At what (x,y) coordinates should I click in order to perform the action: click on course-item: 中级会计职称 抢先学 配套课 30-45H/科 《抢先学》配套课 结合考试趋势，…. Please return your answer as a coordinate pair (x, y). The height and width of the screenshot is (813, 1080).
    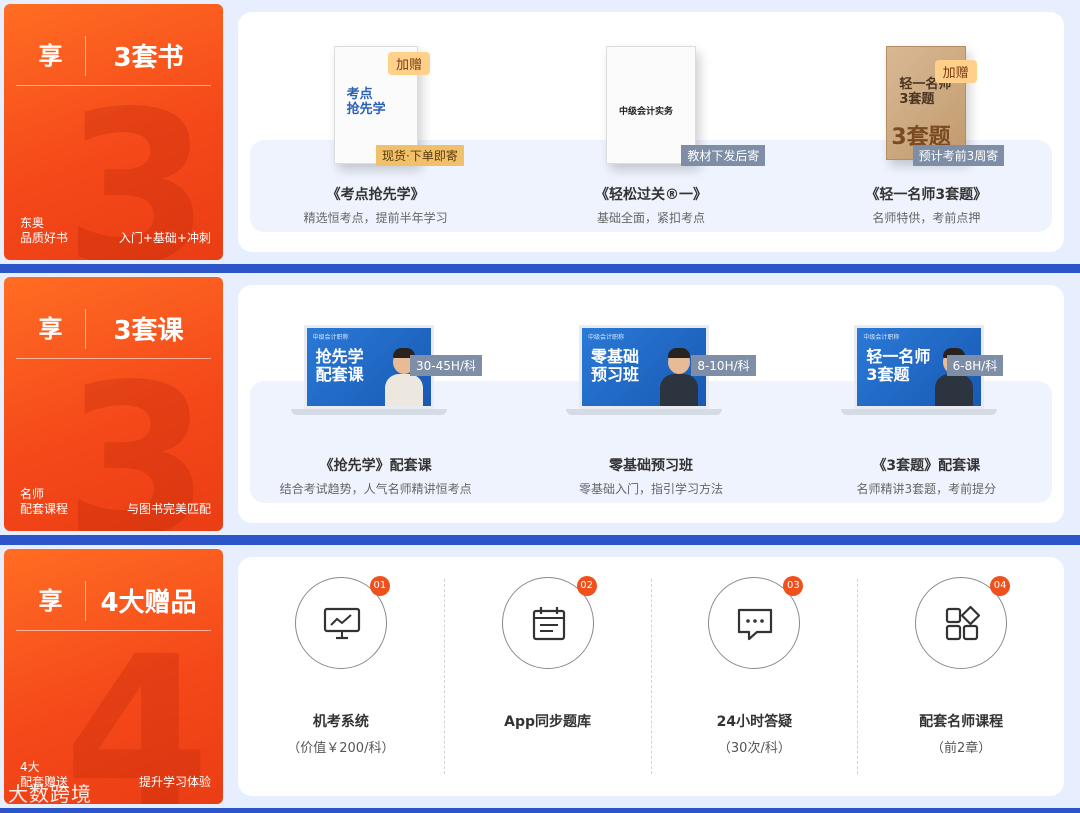
    Looking at the image, I should click on (375, 404).